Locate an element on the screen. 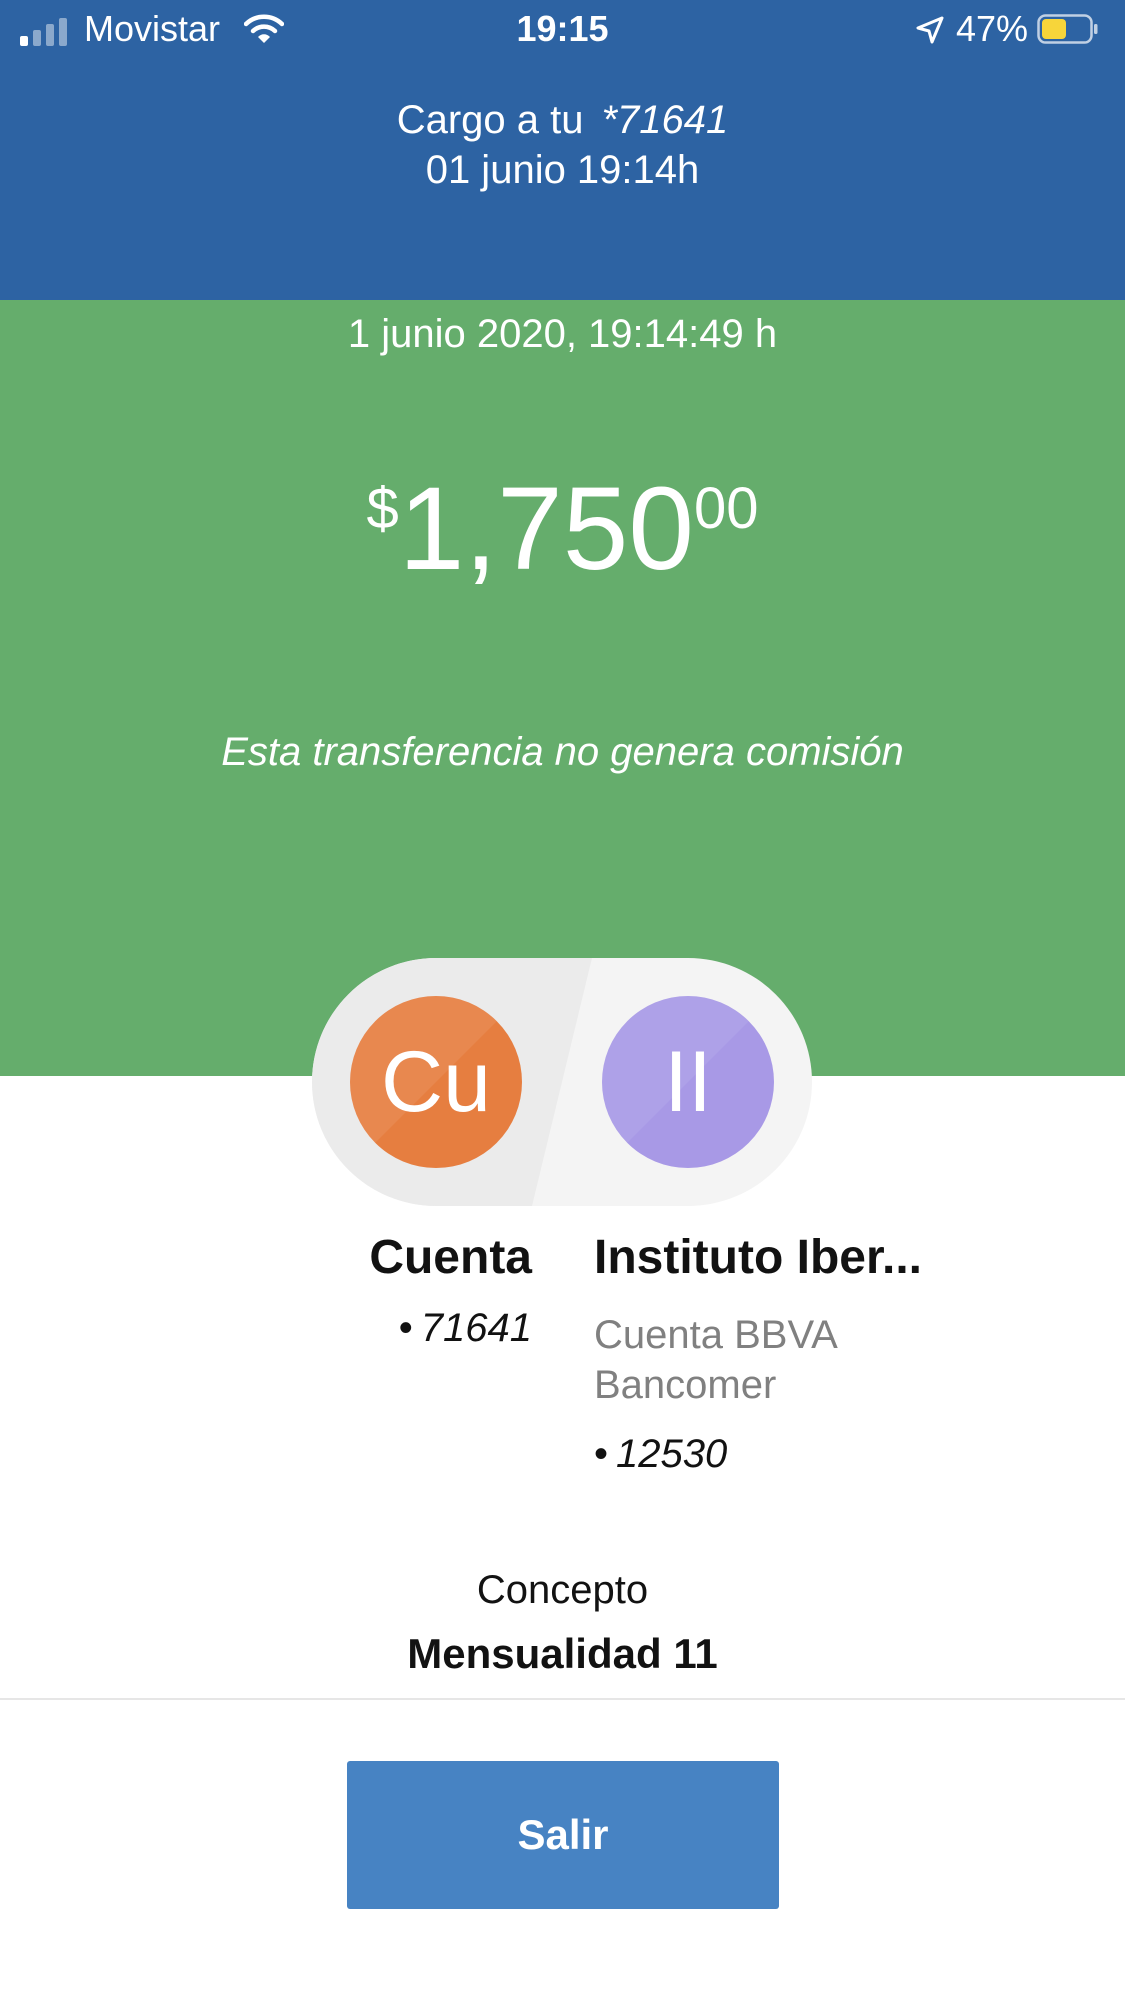 The height and width of the screenshot is (2001, 1125). destination-number-value: 12530 is located at coordinates (672, 1454).